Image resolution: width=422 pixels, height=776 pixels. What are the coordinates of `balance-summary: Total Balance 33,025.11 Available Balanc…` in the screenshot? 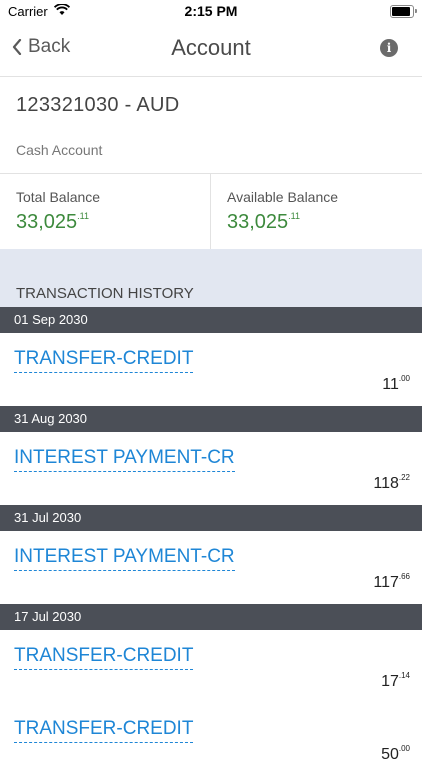 It's located at (211, 211).